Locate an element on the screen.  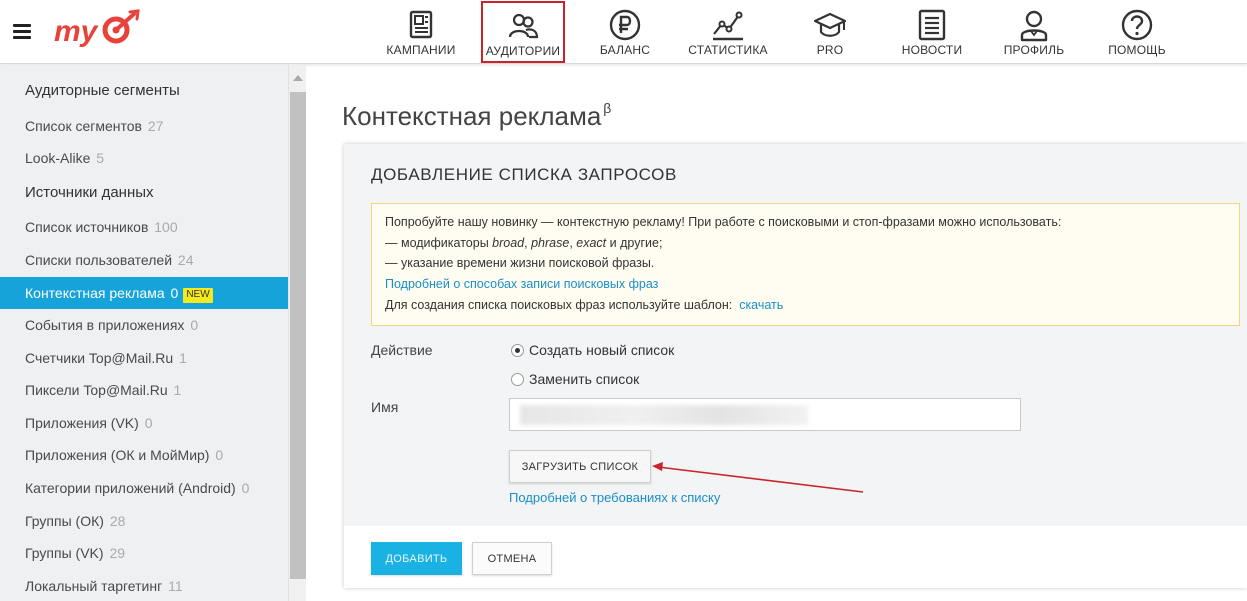
info-text: и другие; is located at coordinates (634, 243).